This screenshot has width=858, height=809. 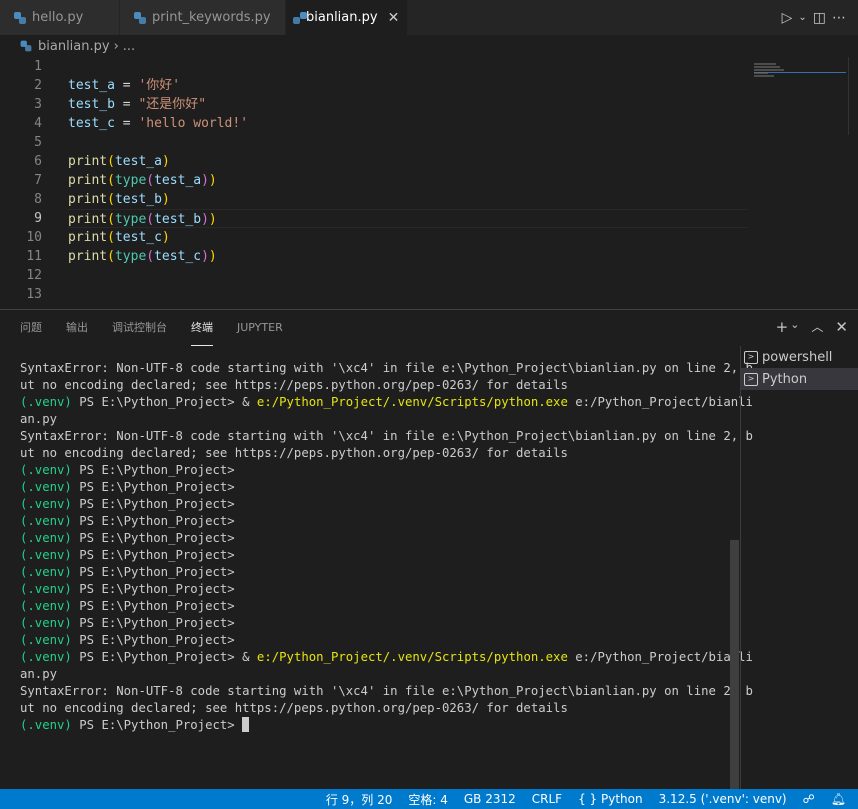 I want to click on tab-debug-console: 调试控制台, so click(x=139, y=328).